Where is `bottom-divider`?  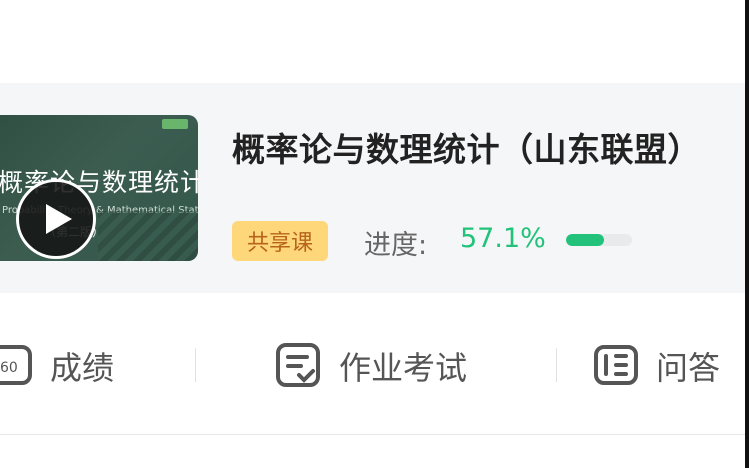
bottom-divider is located at coordinates (372, 434).